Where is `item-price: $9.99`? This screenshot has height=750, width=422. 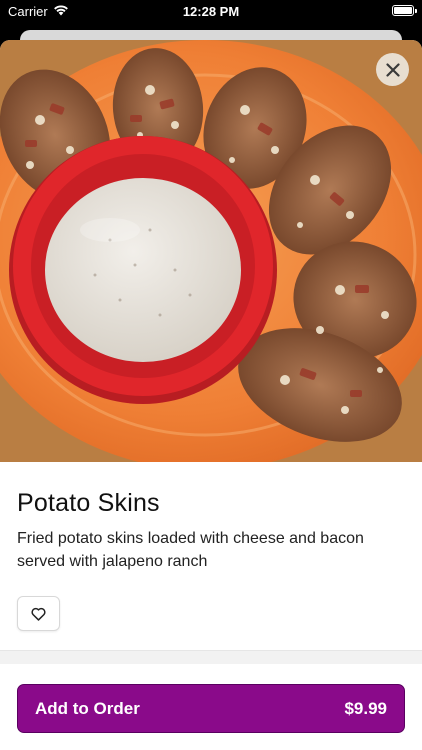
item-price: $9.99 is located at coordinates (365, 708).